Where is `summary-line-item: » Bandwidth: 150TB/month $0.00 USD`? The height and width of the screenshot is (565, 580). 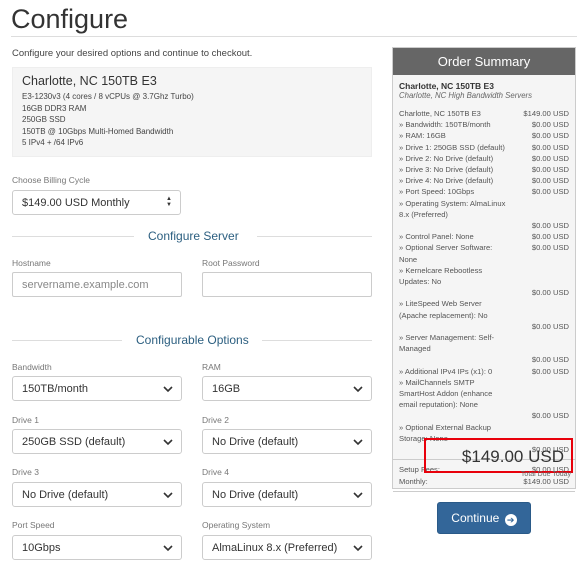 summary-line-item: » Bandwidth: 150TB/month $0.00 USD is located at coordinates (484, 124).